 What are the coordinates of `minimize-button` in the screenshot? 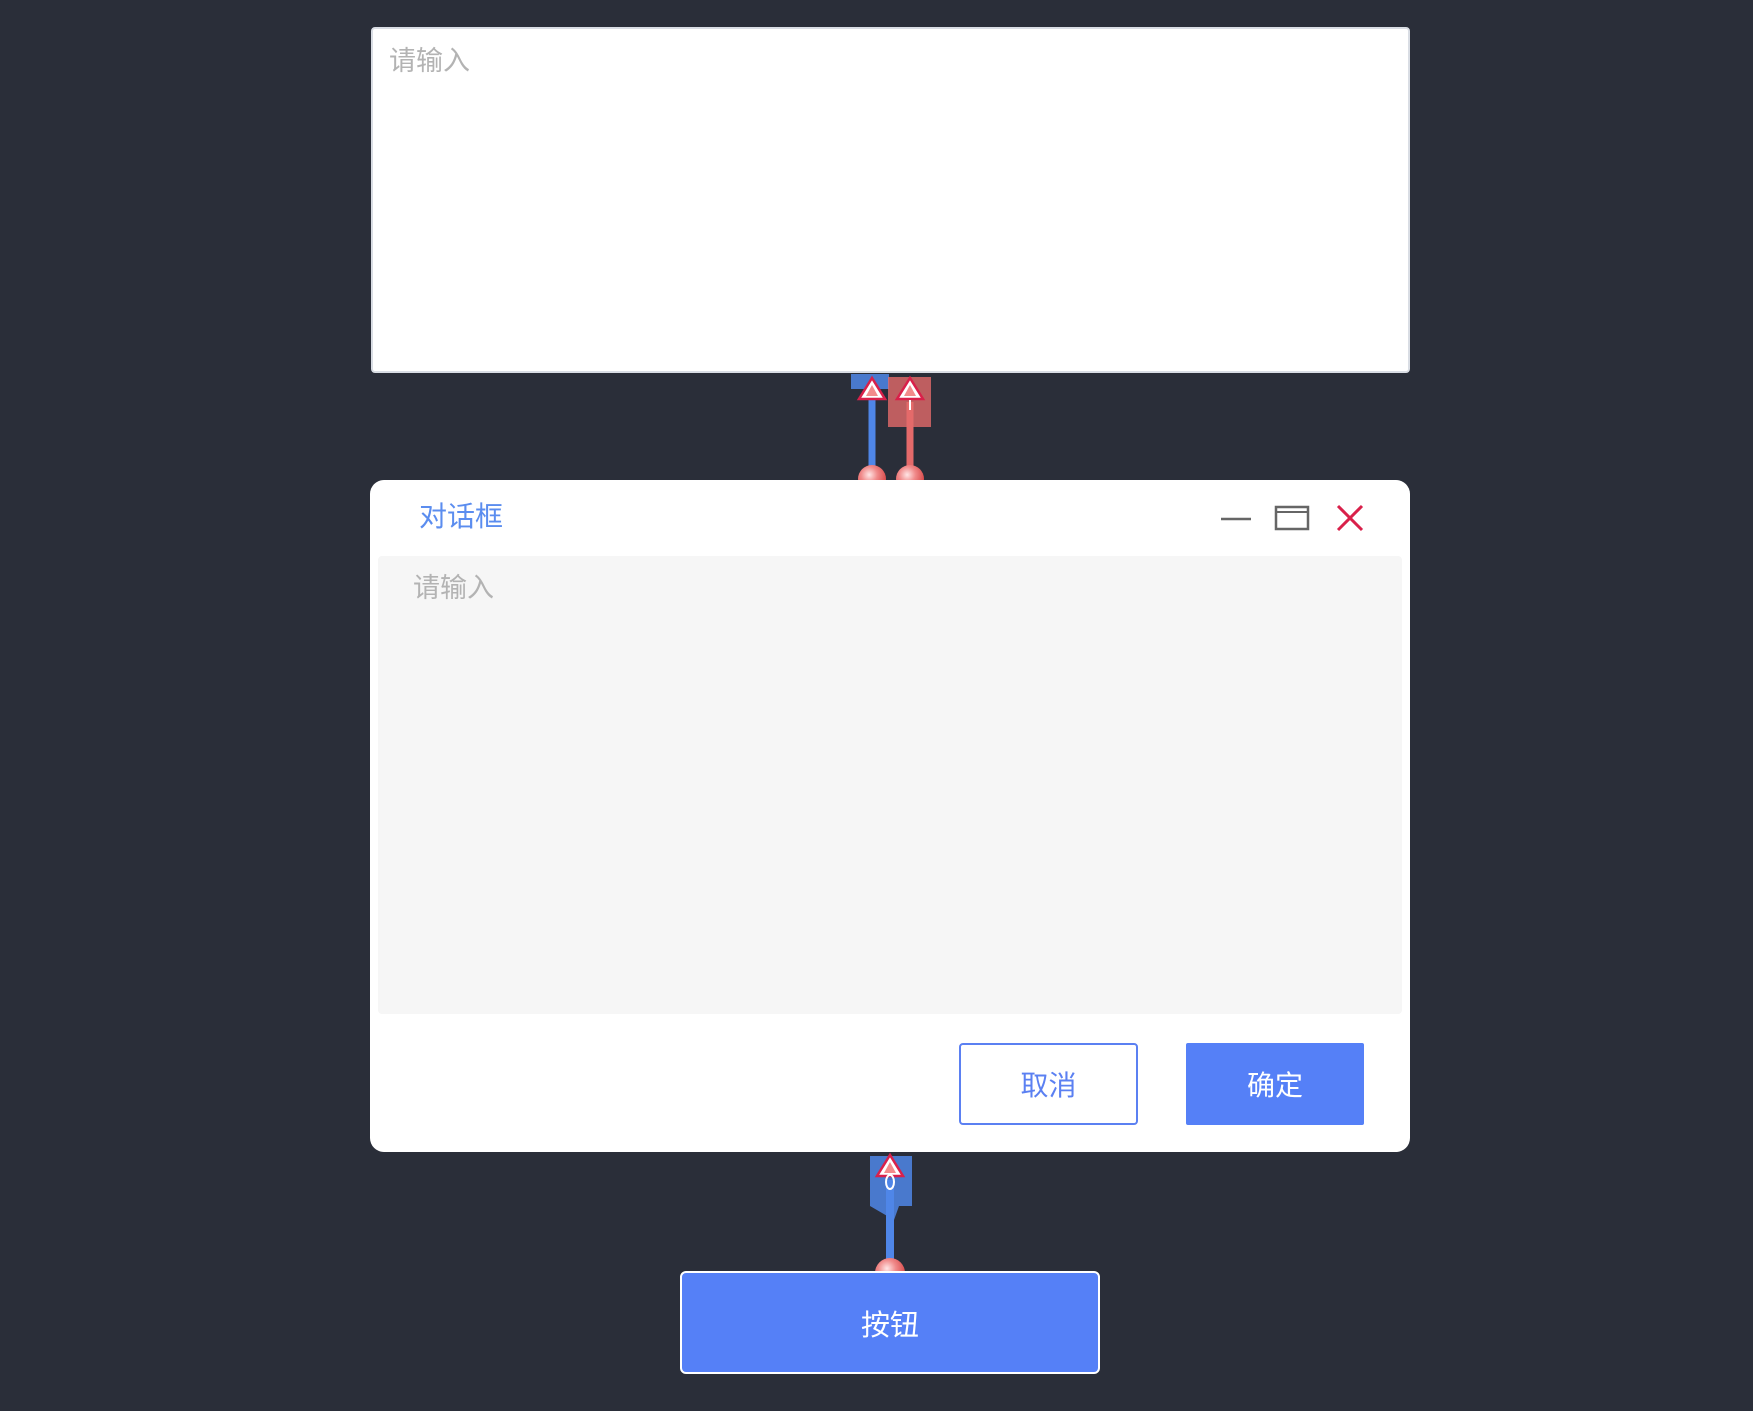 It's located at (1236, 518).